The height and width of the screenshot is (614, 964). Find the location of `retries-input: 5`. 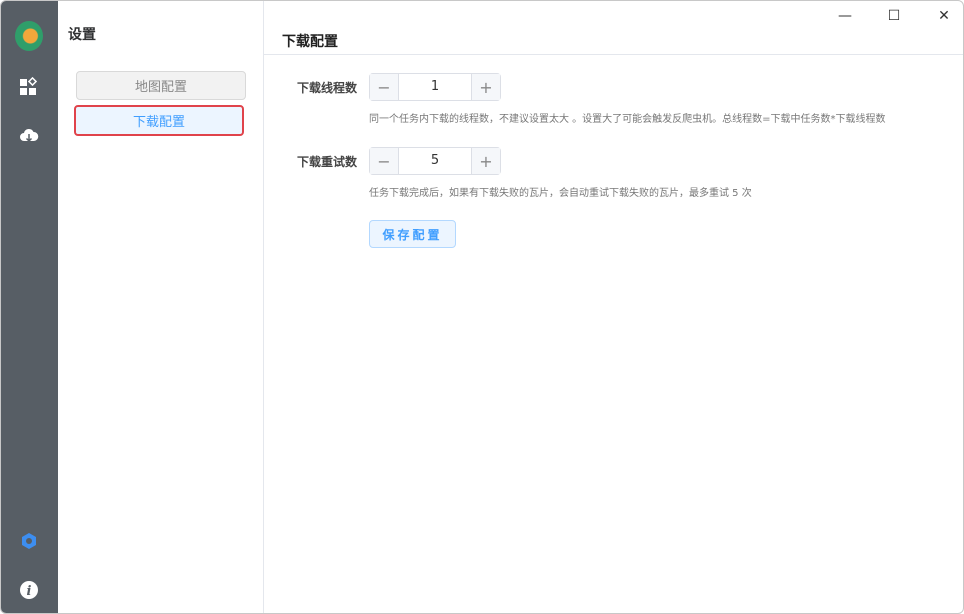

retries-input: 5 is located at coordinates (435, 161).